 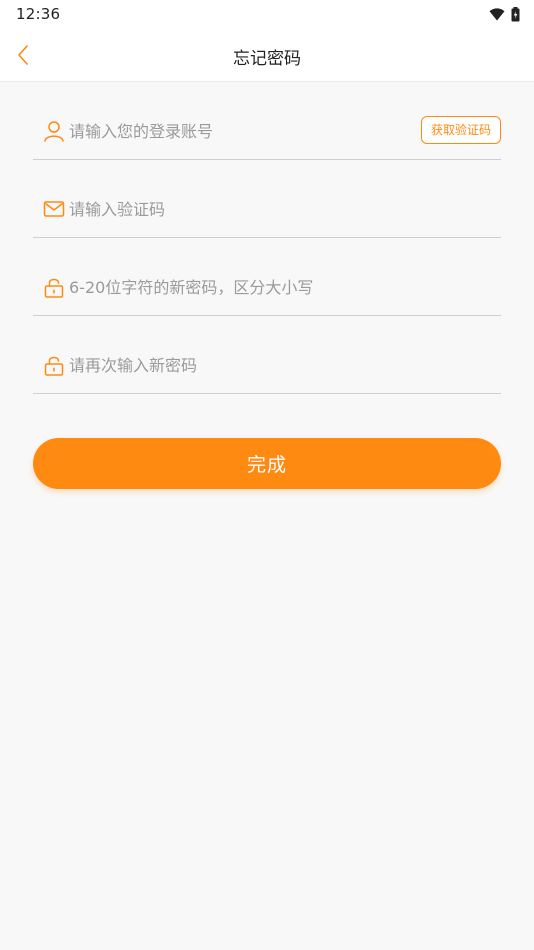 I want to click on new-password-field-row, so click(x=267, y=294).